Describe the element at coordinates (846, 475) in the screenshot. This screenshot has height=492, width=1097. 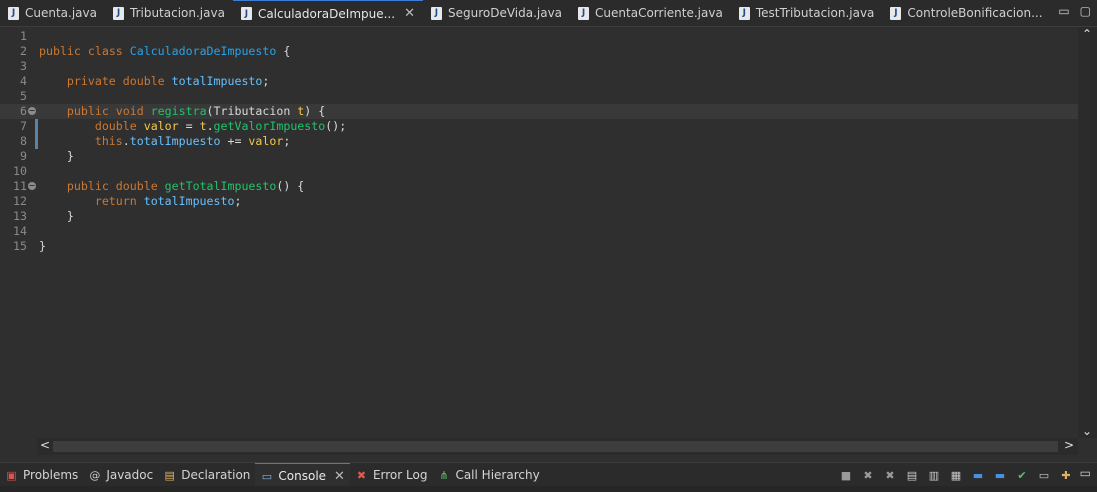
I see `terminate-icon: ■` at that location.